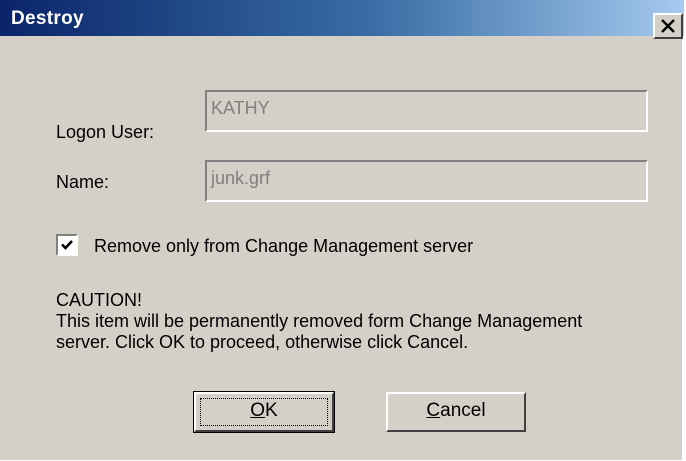 This screenshot has height=461, width=686. What do you see at coordinates (433, 410) in the screenshot?
I see `cancel-mnemonic: C` at bounding box center [433, 410].